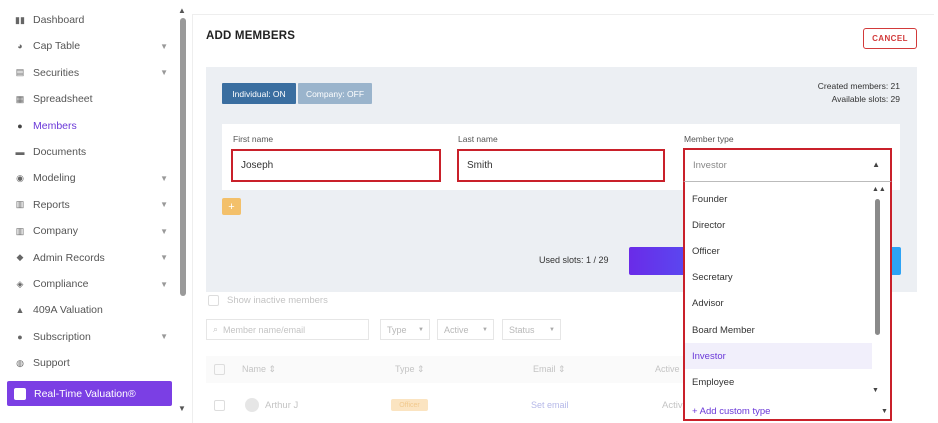 Image resolution: width=938 pixels, height=423 pixels. Describe the element at coordinates (182, 408) in the screenshot. I see `scroll-down-arrow-icon: ▼` at that location.